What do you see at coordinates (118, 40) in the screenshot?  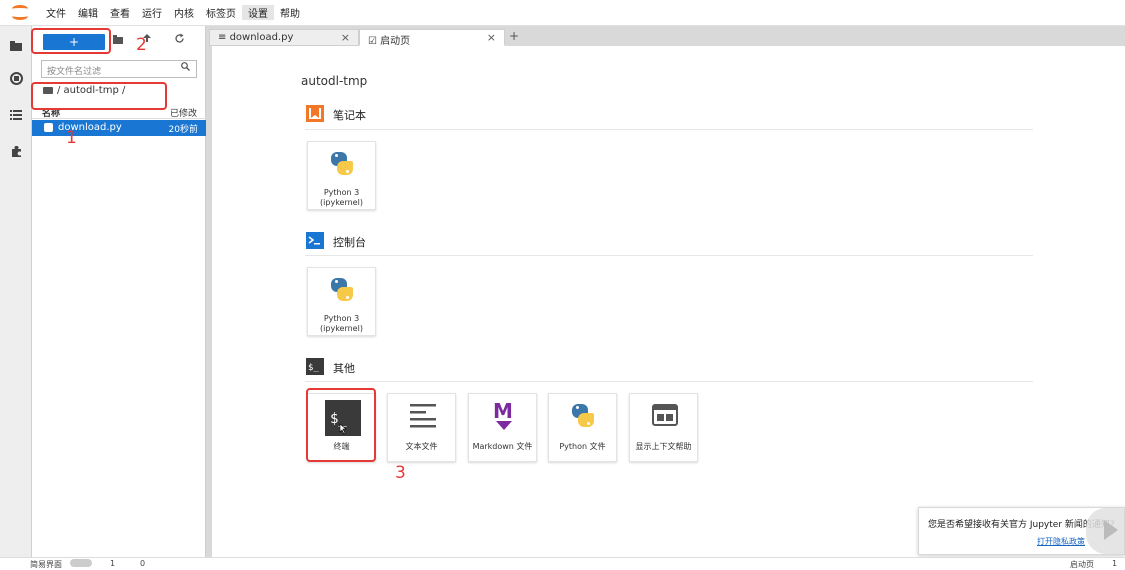 I see `new-folder-icon` at bounding box center [118, 40].